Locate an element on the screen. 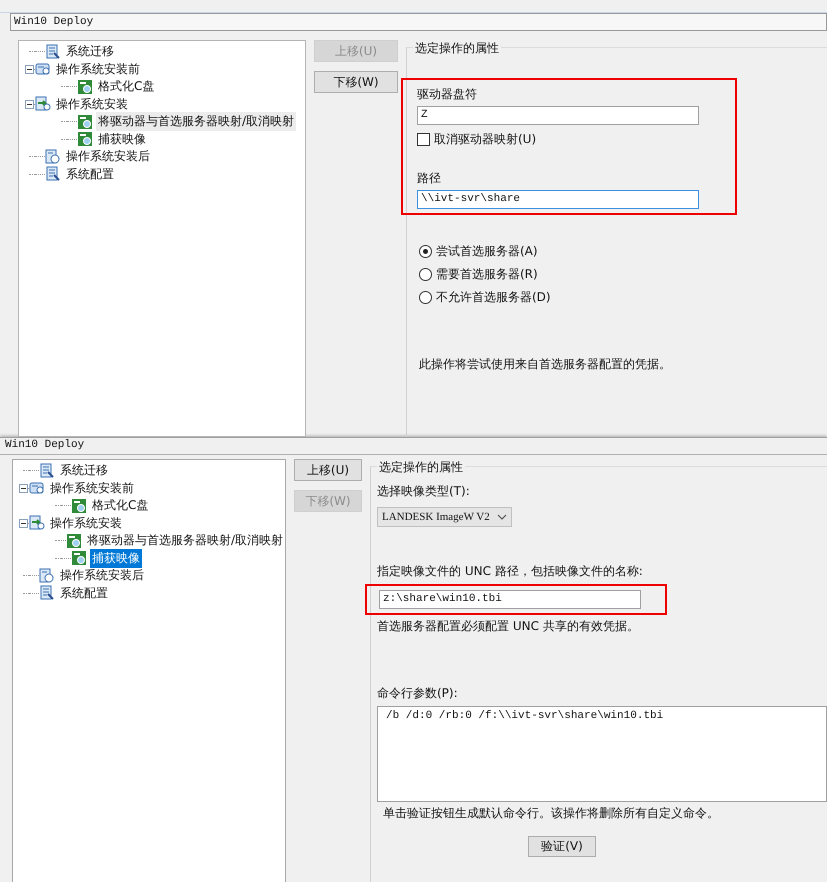 The height and width of the screenshot is (882, 827). move-up-button: 上移(U) is located at coordinates (328, 470).